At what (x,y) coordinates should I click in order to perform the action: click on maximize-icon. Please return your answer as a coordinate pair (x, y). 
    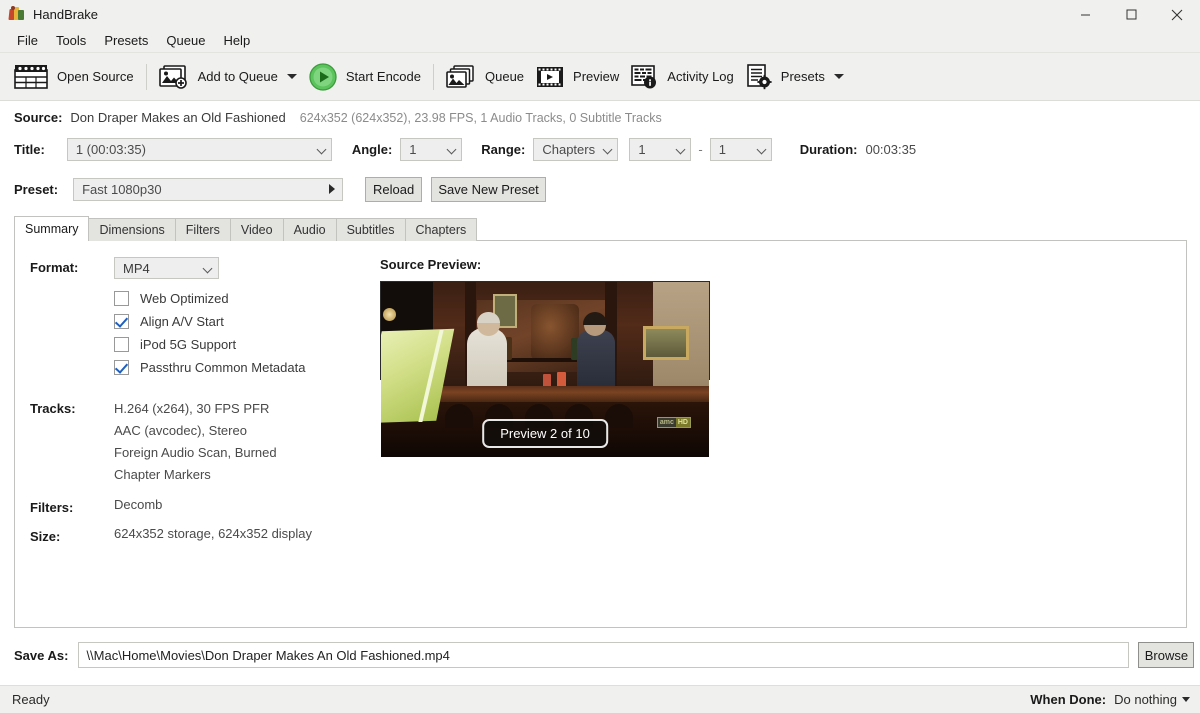
    Looking at the image, I should click on (1131, 14).